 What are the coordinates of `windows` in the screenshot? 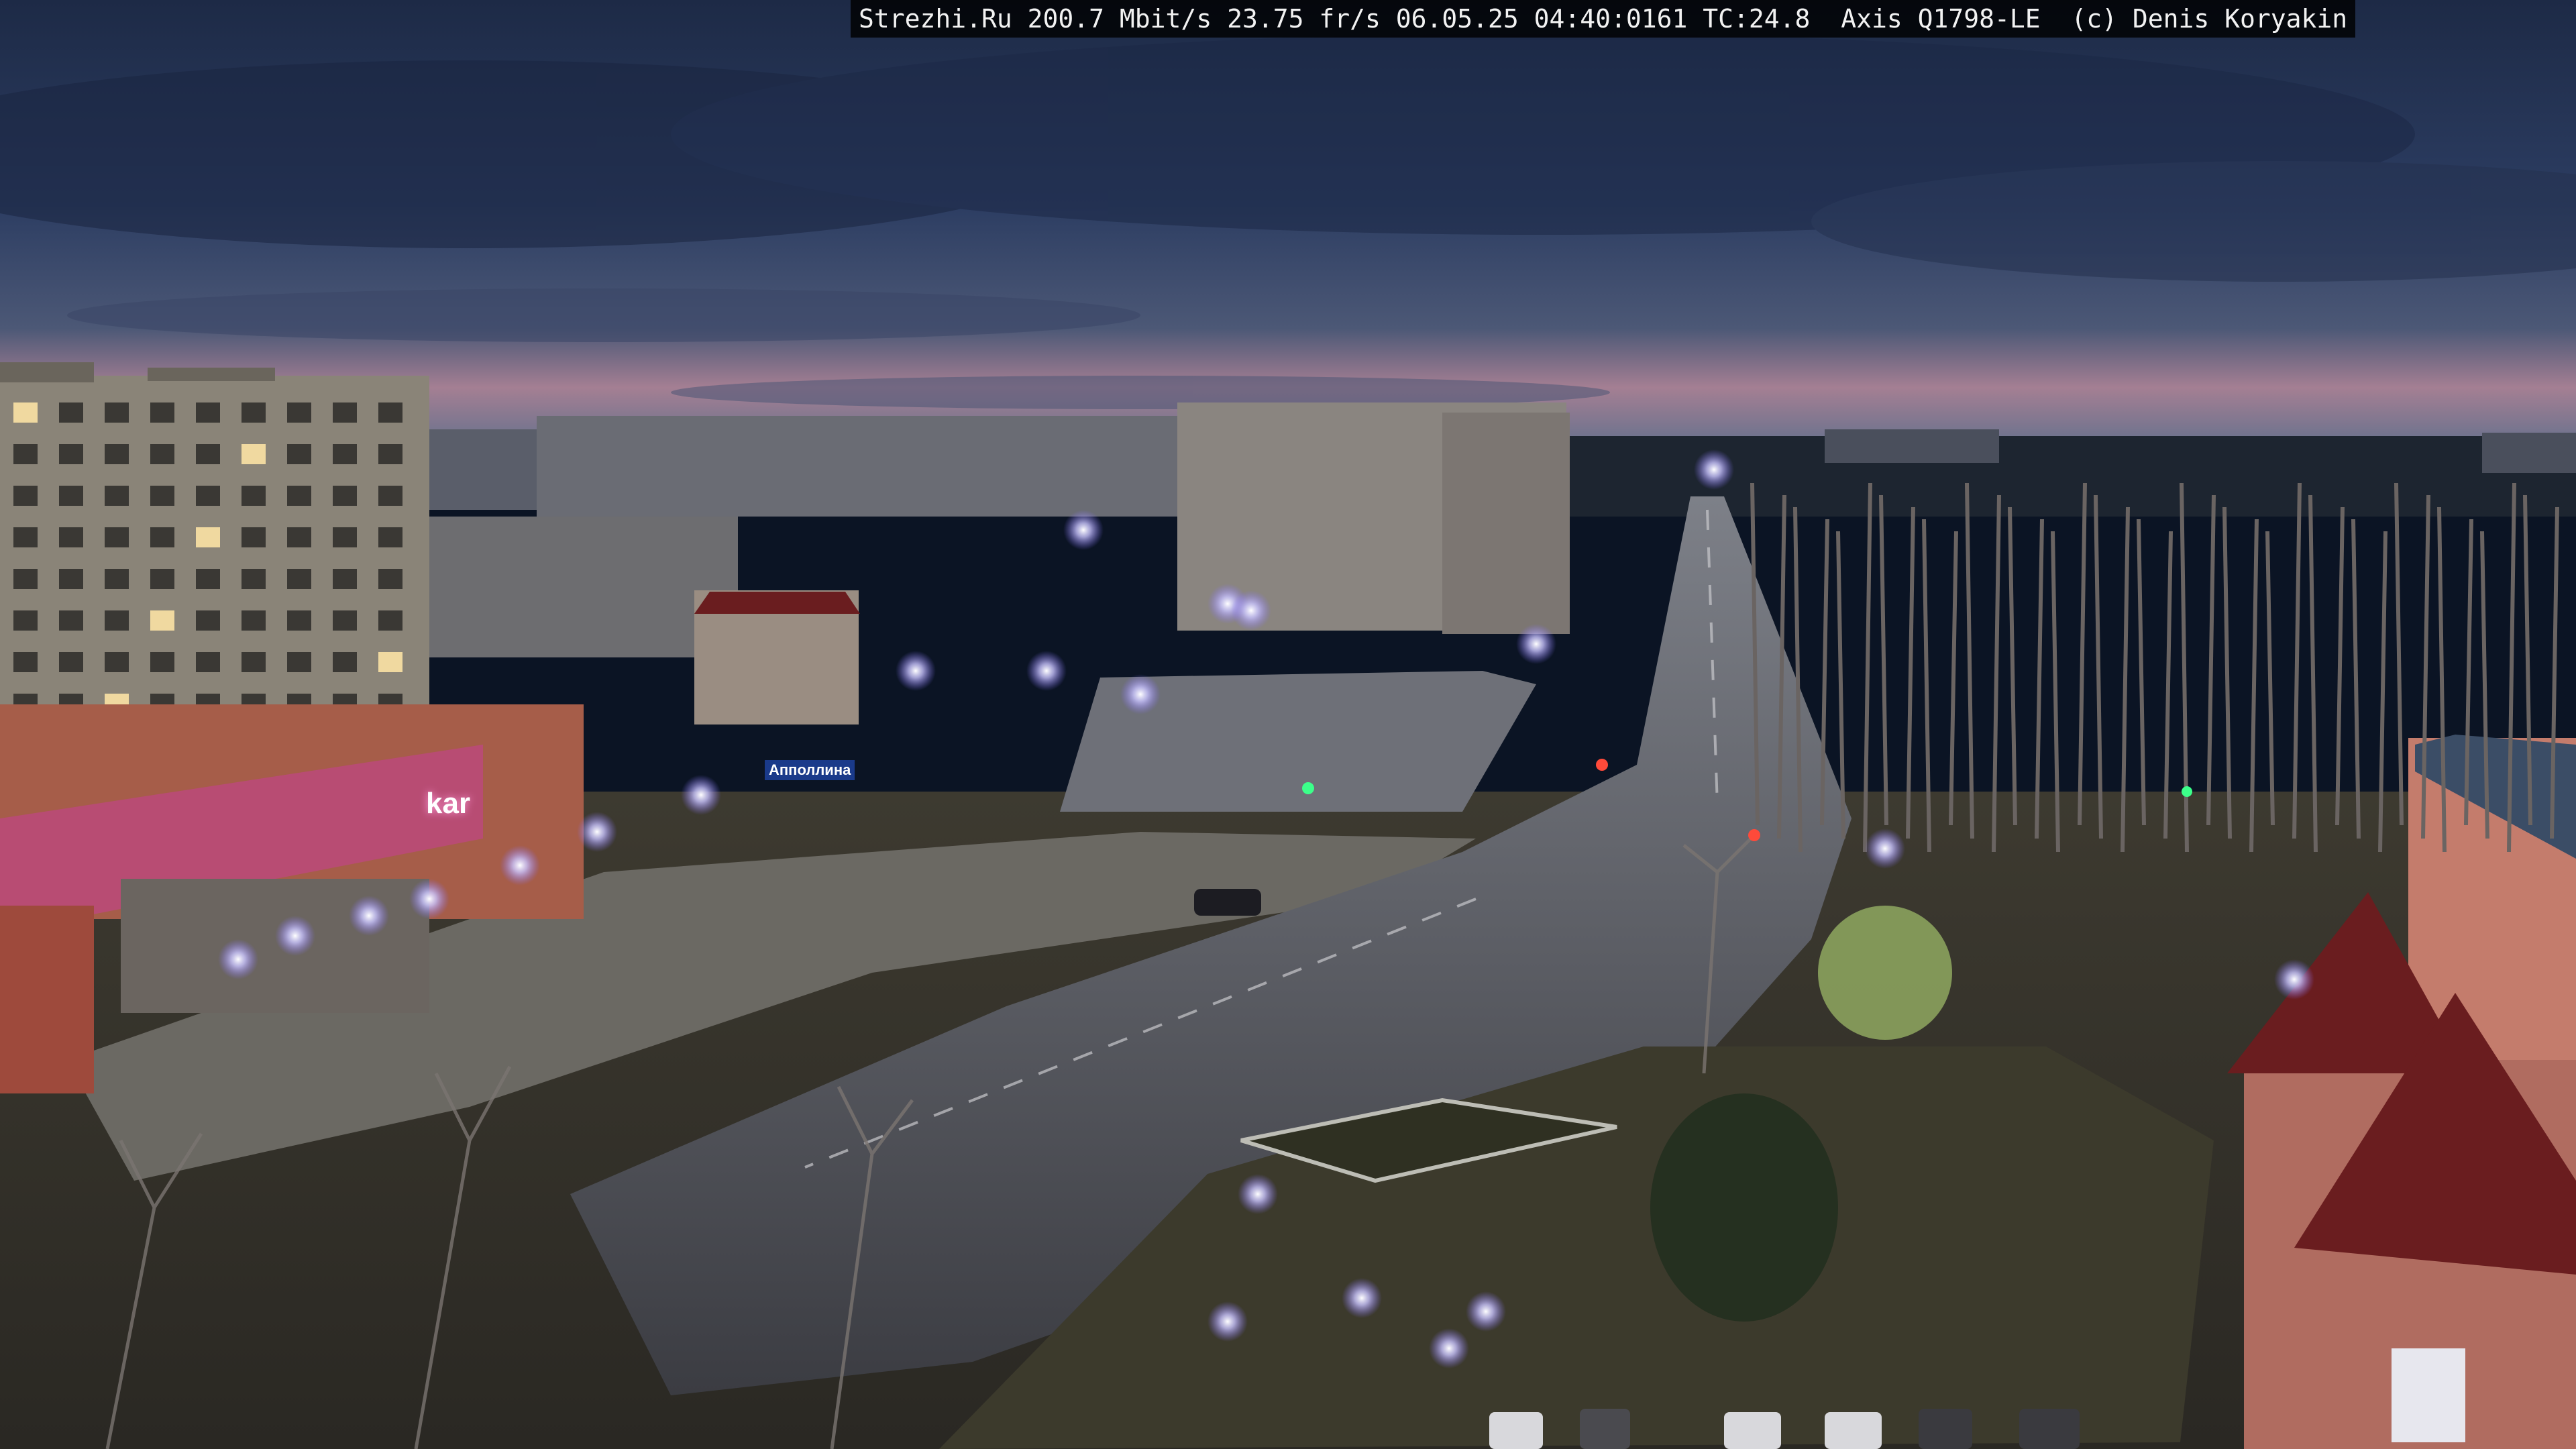 It's located at (207, 578).